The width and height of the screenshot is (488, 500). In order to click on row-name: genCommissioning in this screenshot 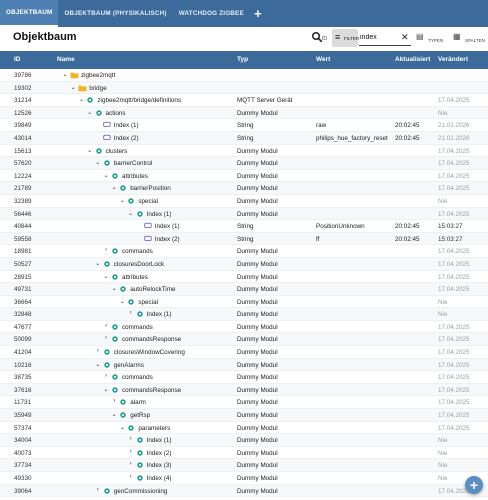, I will do `click(141, 491)`.